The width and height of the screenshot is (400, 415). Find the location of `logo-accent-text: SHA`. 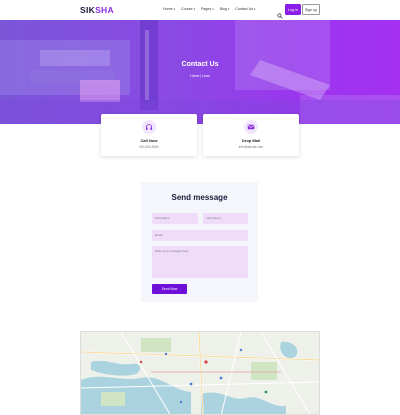

logo-accent-text: SHA is located at coordinates (104, 10).